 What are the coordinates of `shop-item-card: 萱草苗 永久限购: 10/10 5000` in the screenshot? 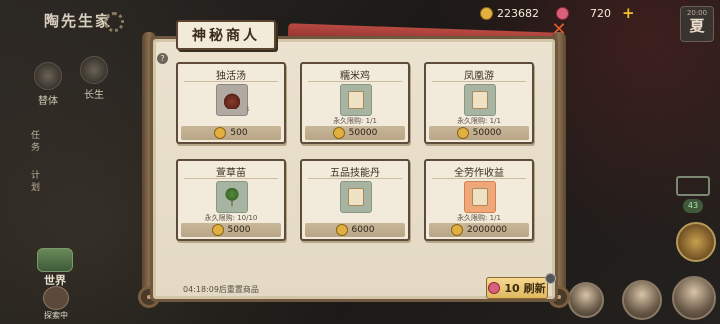 It's located at (231, 200).